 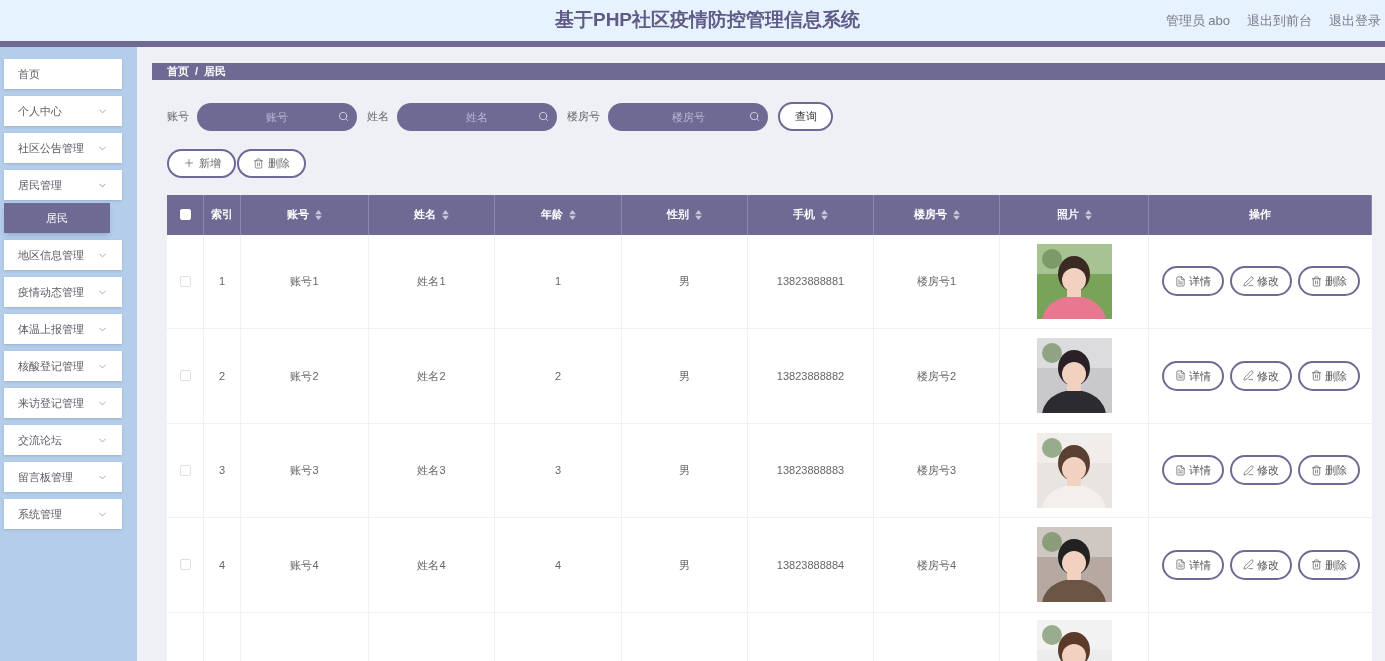 What do you see at coordinates (431, 281) in the screenshot?
I see `table-cell-text: 姓名1` at bounding box center [431, 281].